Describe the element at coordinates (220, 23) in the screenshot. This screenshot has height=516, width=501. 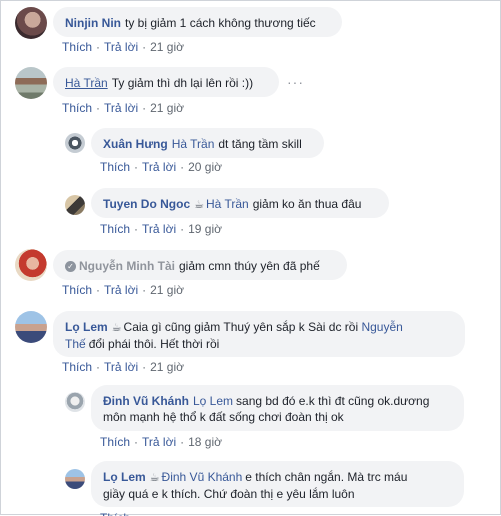
I see `comment-text: ty bị giảm 1 cách không thương tiếc` at that location.